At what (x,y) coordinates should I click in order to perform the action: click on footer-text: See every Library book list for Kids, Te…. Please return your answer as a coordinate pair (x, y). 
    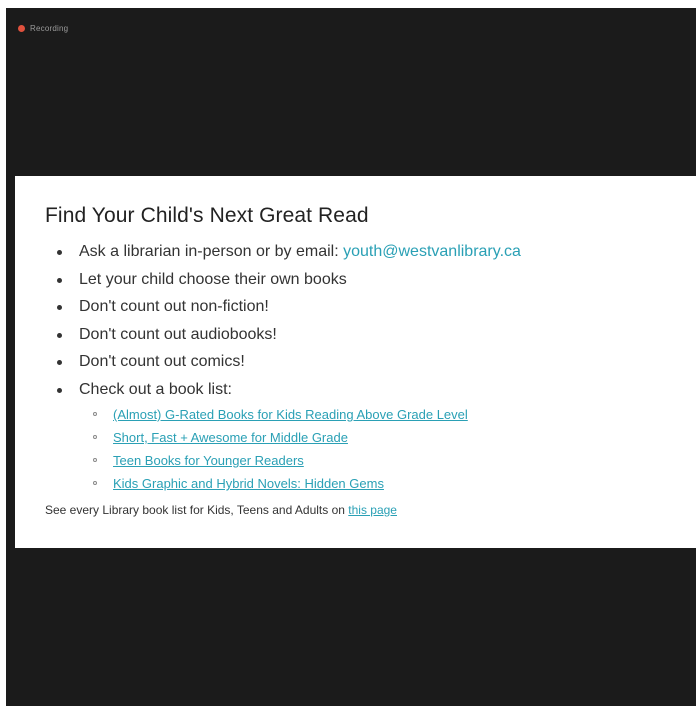
    Looking at the image, I should click on (197, 510).